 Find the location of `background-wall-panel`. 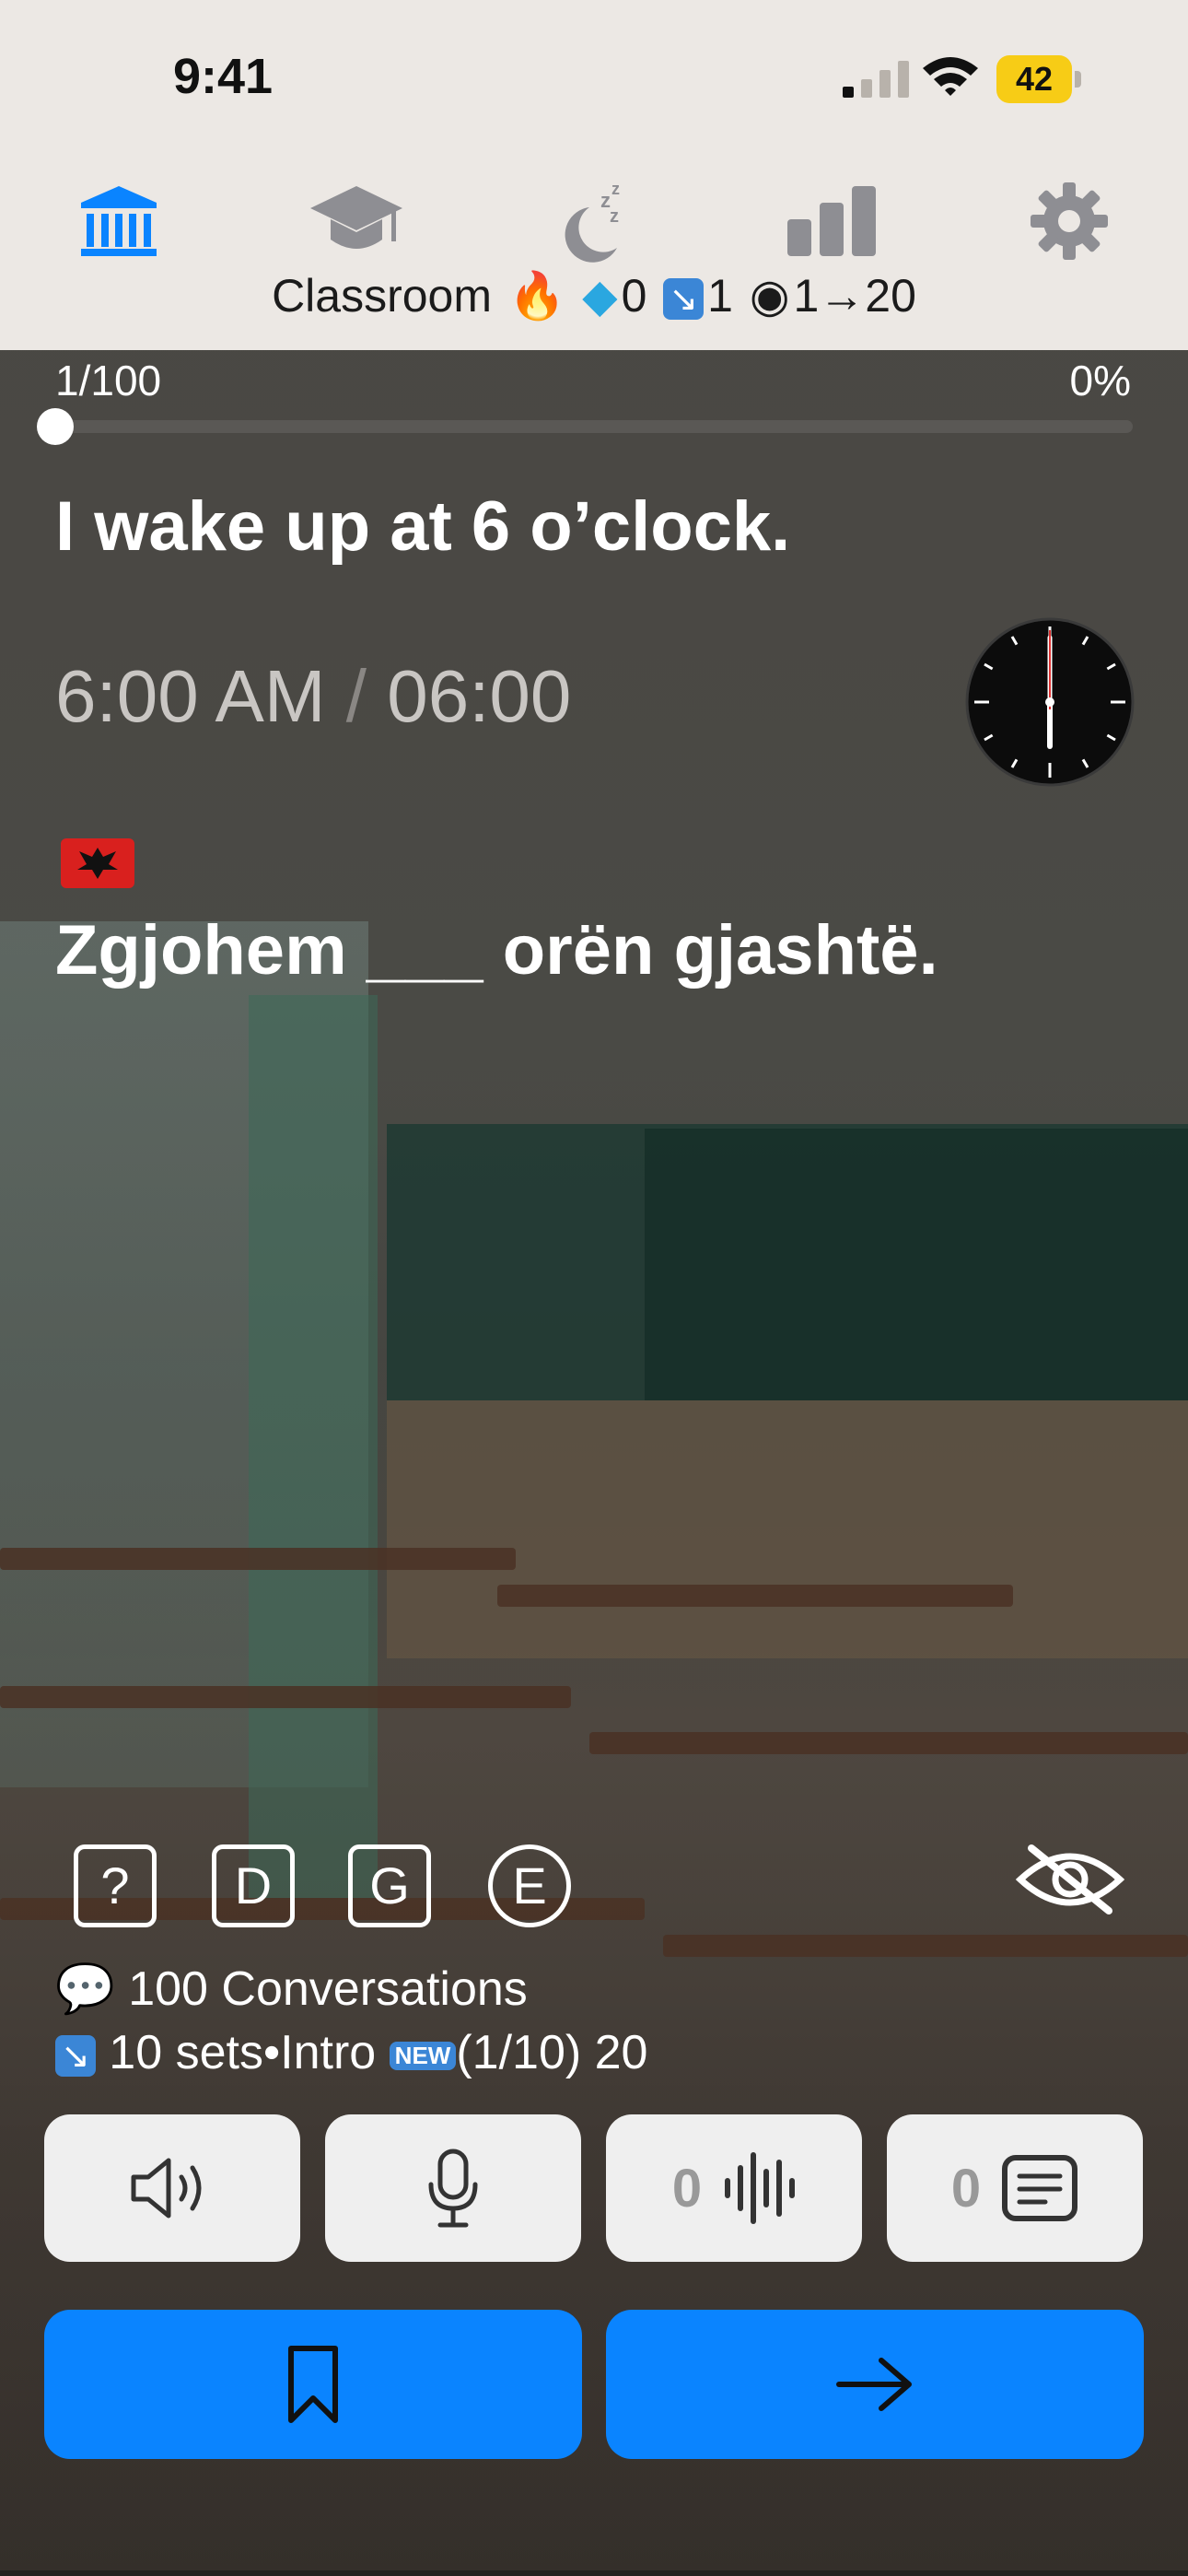

background-wall-panel is located at coordinates (787, 1529).